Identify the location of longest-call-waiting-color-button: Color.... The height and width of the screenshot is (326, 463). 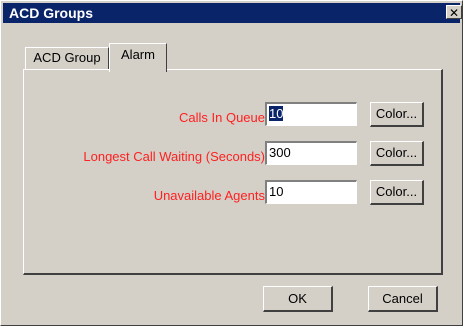
(397, 153).